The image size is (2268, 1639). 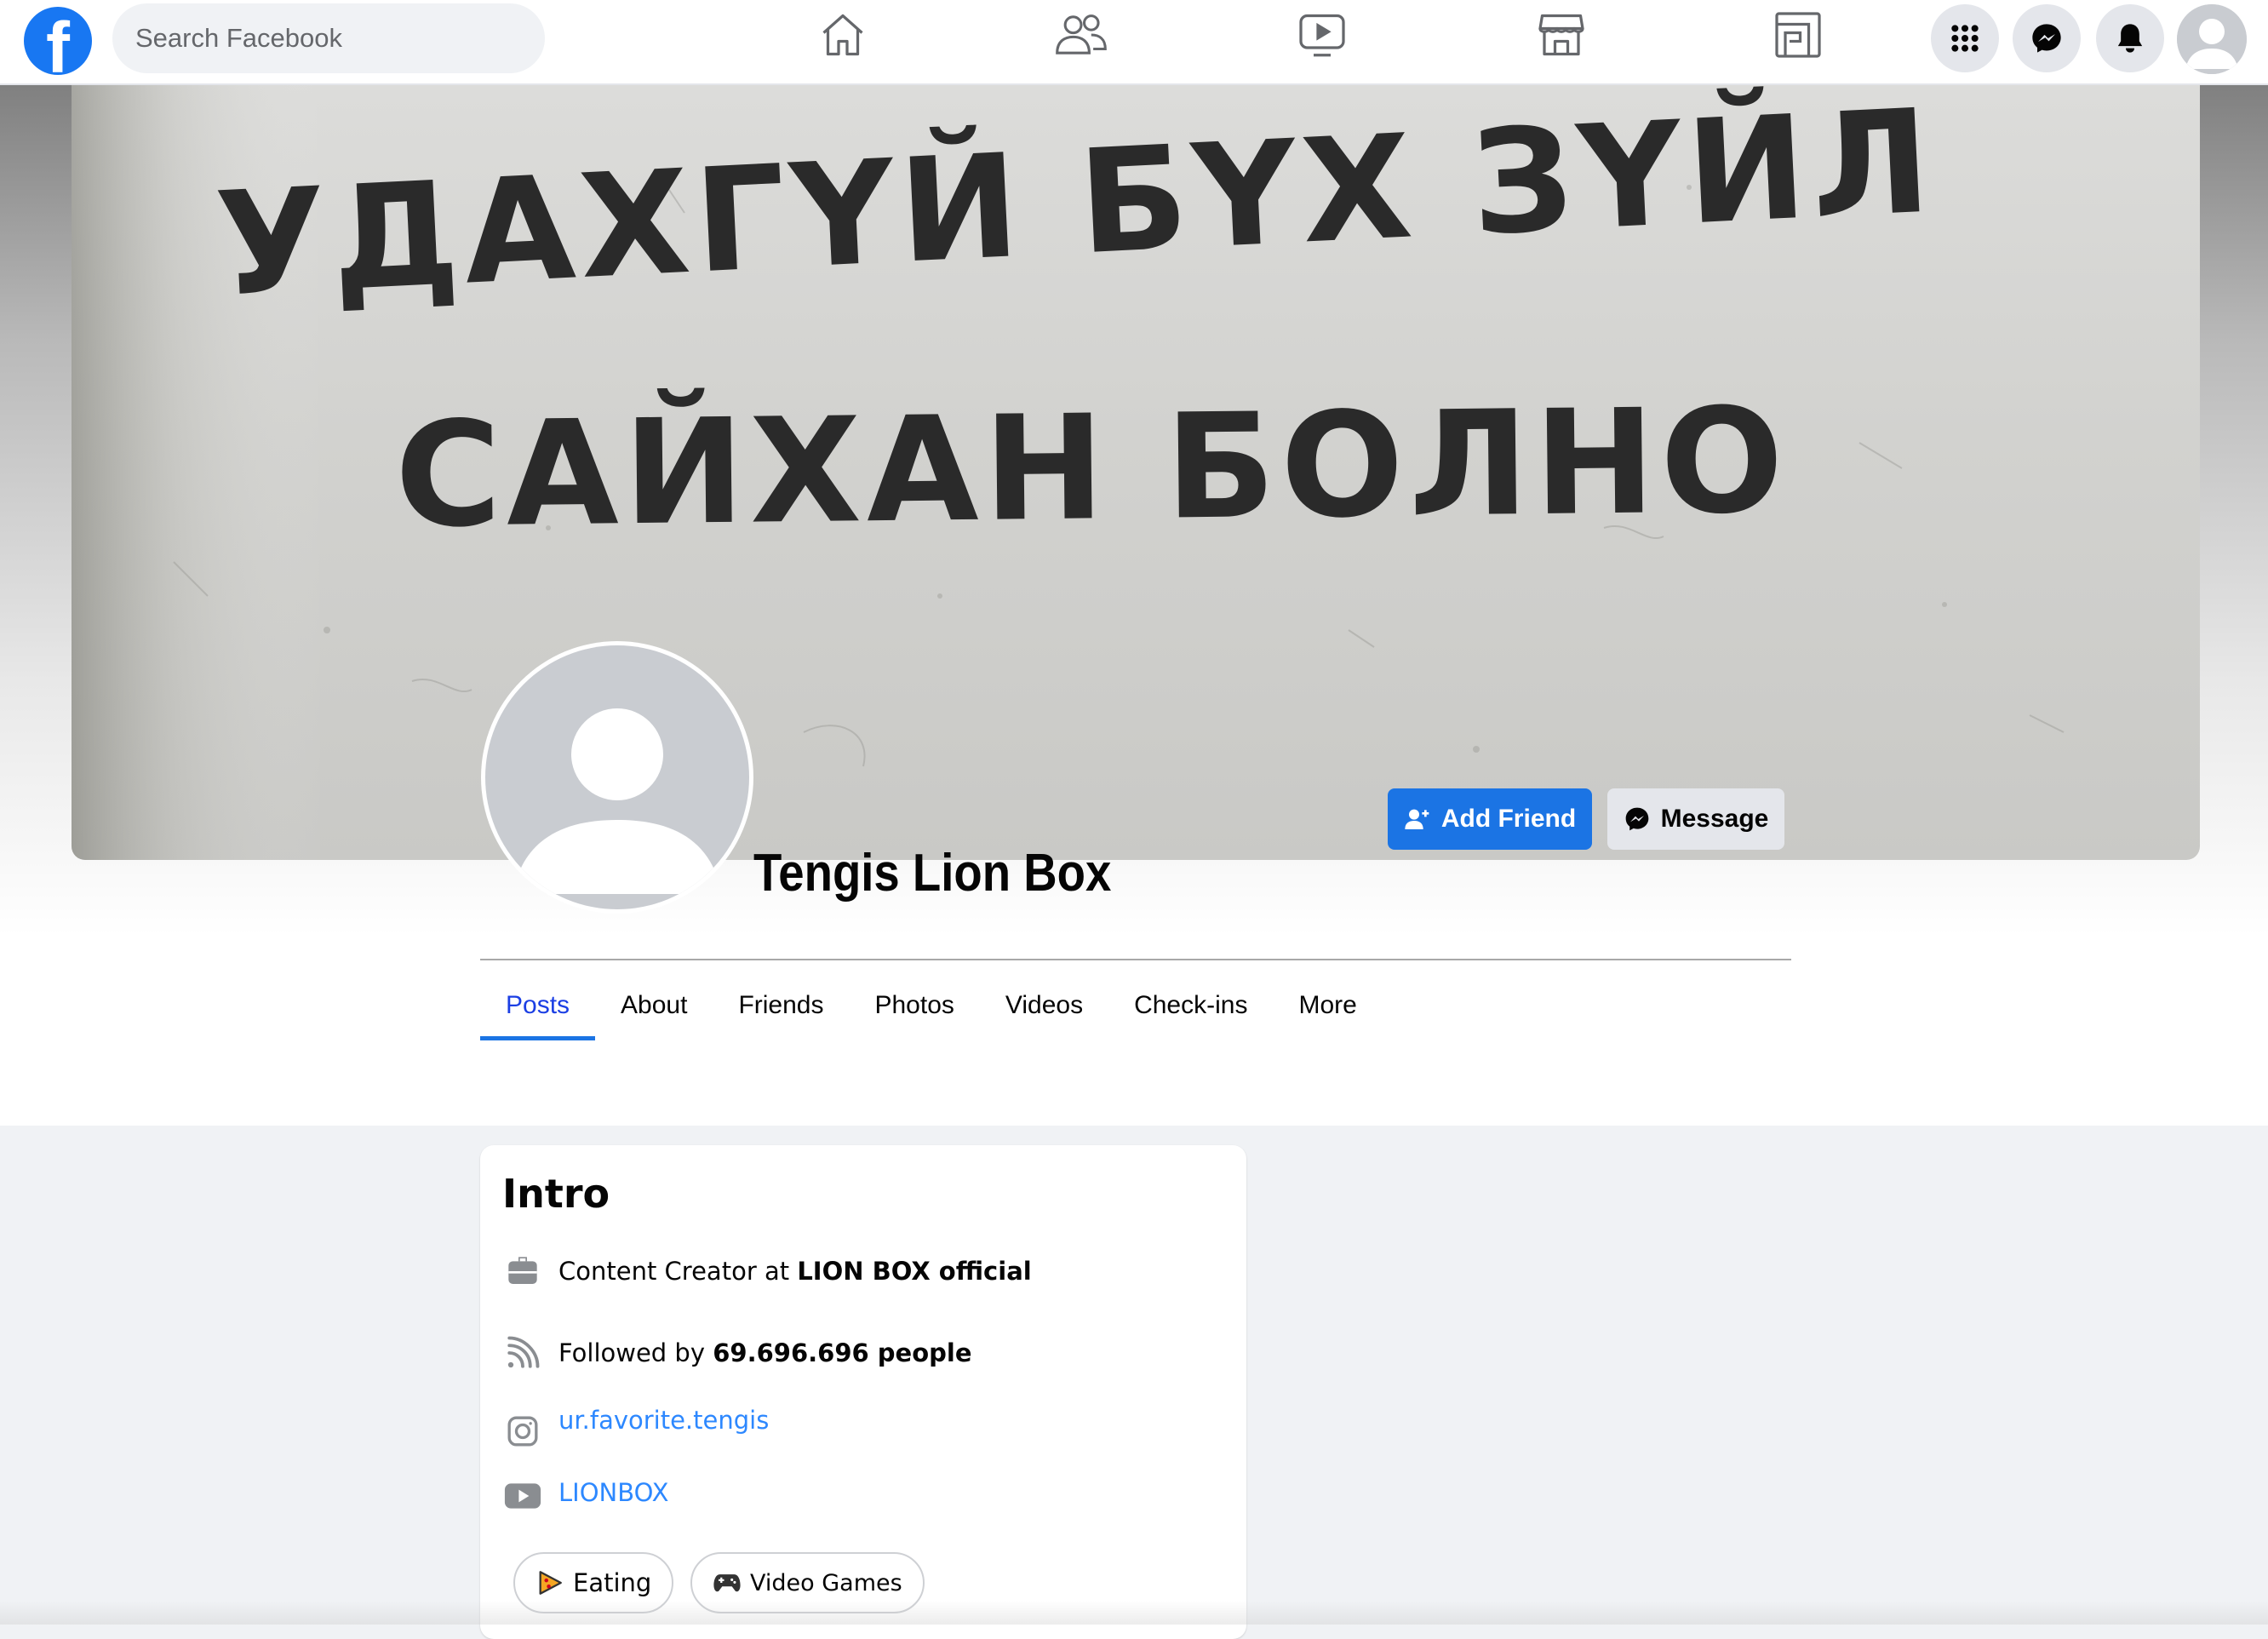 What do you see at coordinates (556, 1194) in the screenshot?
I see `intro-title: Intro` at bounding box center [556, 1194].